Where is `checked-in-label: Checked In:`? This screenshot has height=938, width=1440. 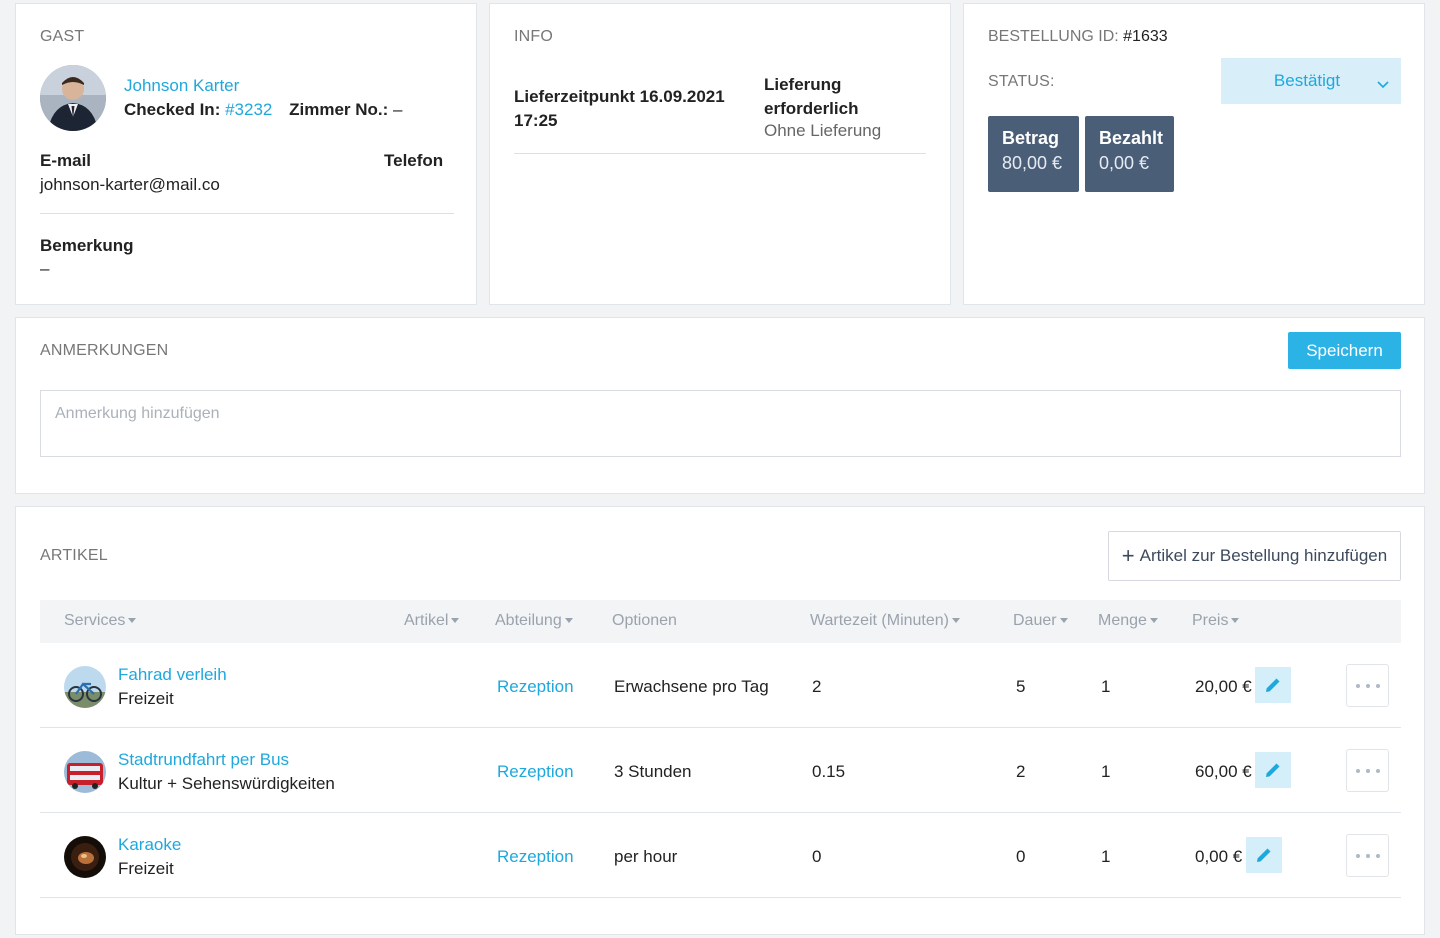
checked-in-label: Checked In: is located at coordinates (172, 109).